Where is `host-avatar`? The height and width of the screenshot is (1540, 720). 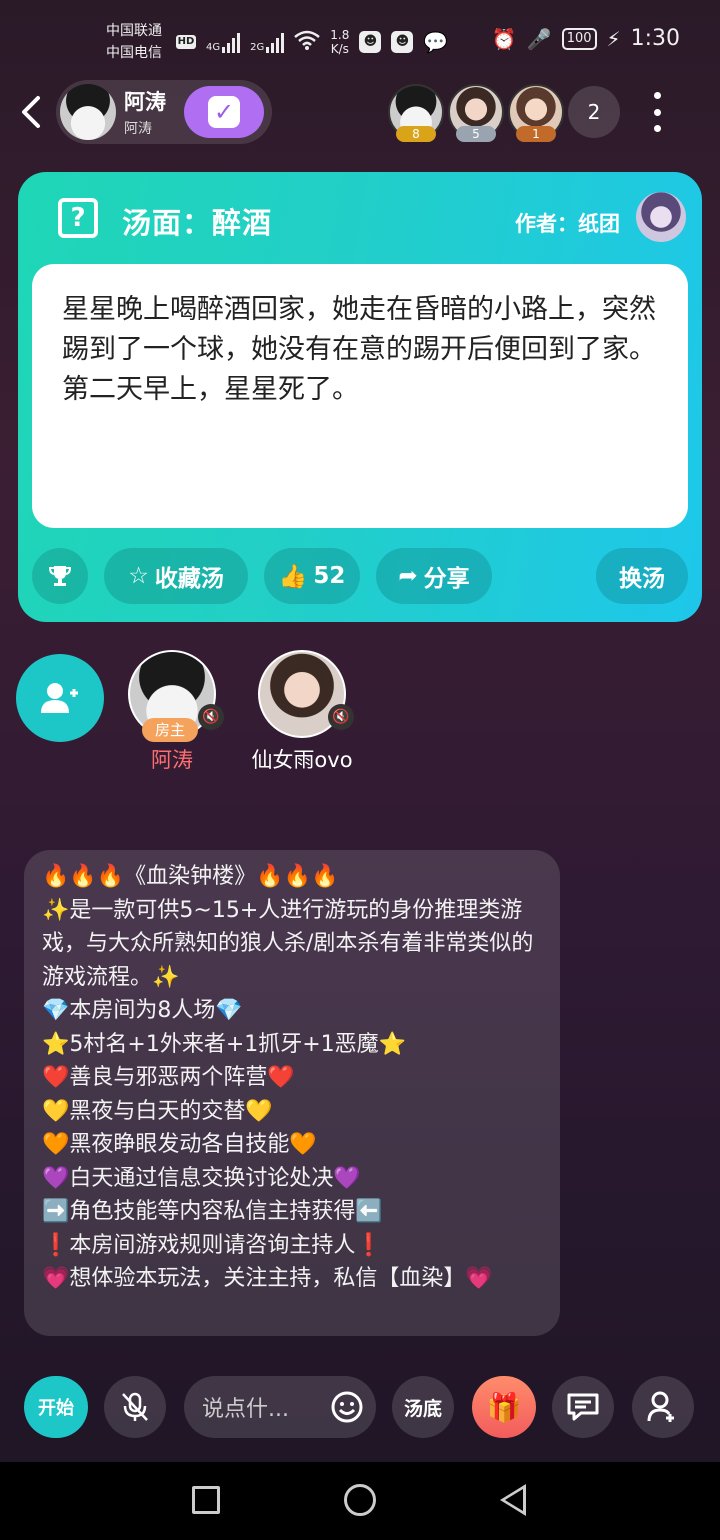 host-avatar is located at coordinates (88, 112).